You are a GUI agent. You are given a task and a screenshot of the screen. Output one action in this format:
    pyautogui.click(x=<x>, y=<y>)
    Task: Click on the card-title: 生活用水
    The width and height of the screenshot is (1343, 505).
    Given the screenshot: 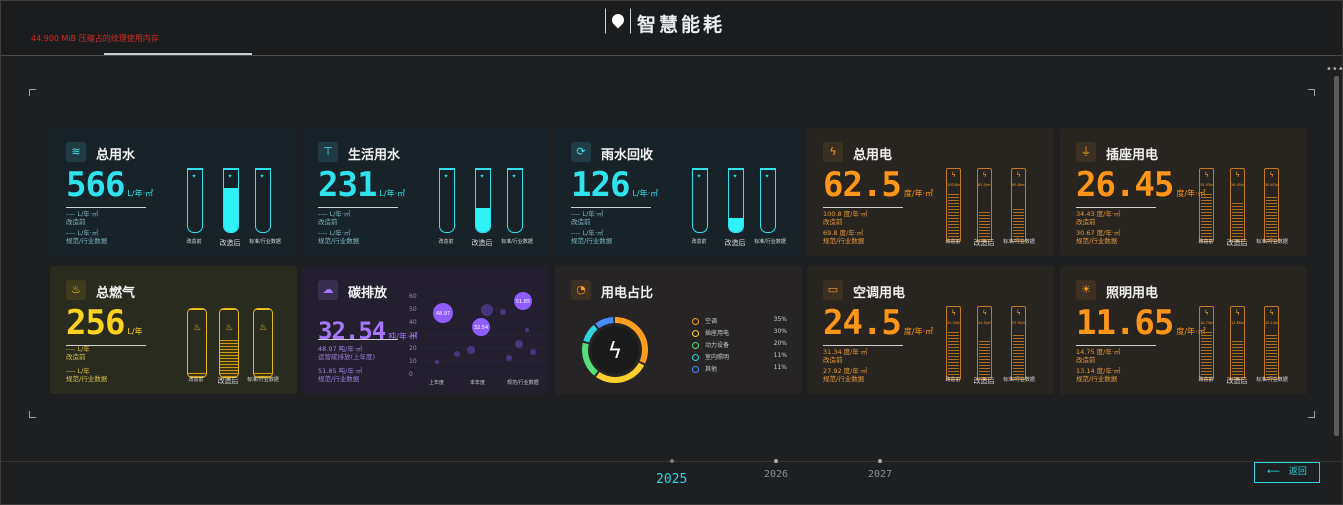 What is the action you would take?
    pyautogui.click(x=374, y=155)
    